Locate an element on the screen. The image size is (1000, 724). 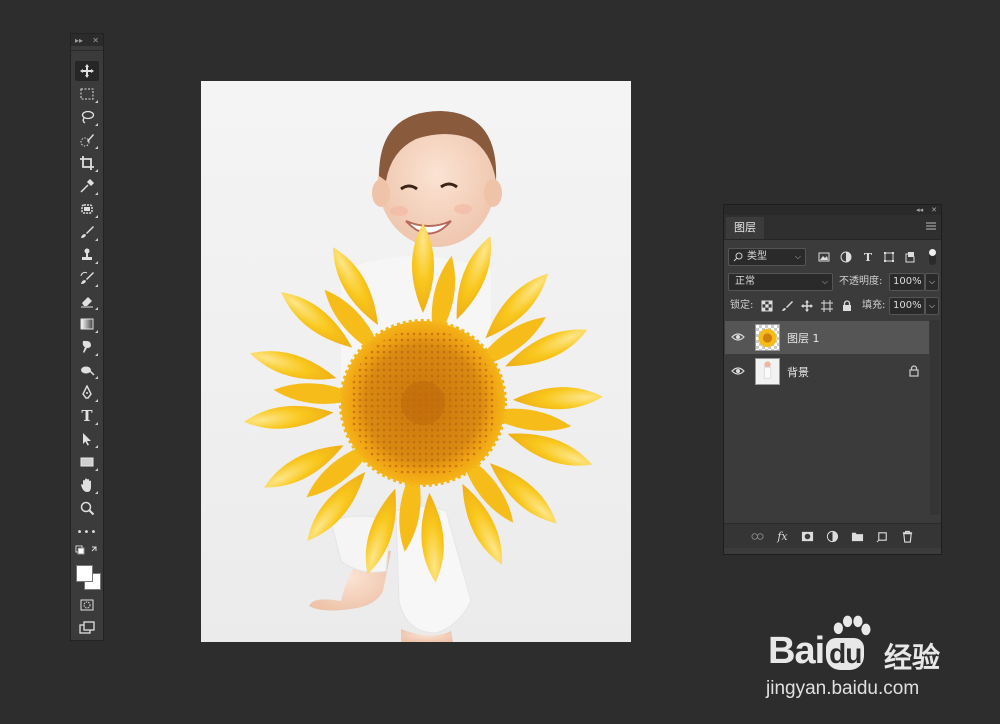
tools-panel-grip is located at coordinates (87, 48).